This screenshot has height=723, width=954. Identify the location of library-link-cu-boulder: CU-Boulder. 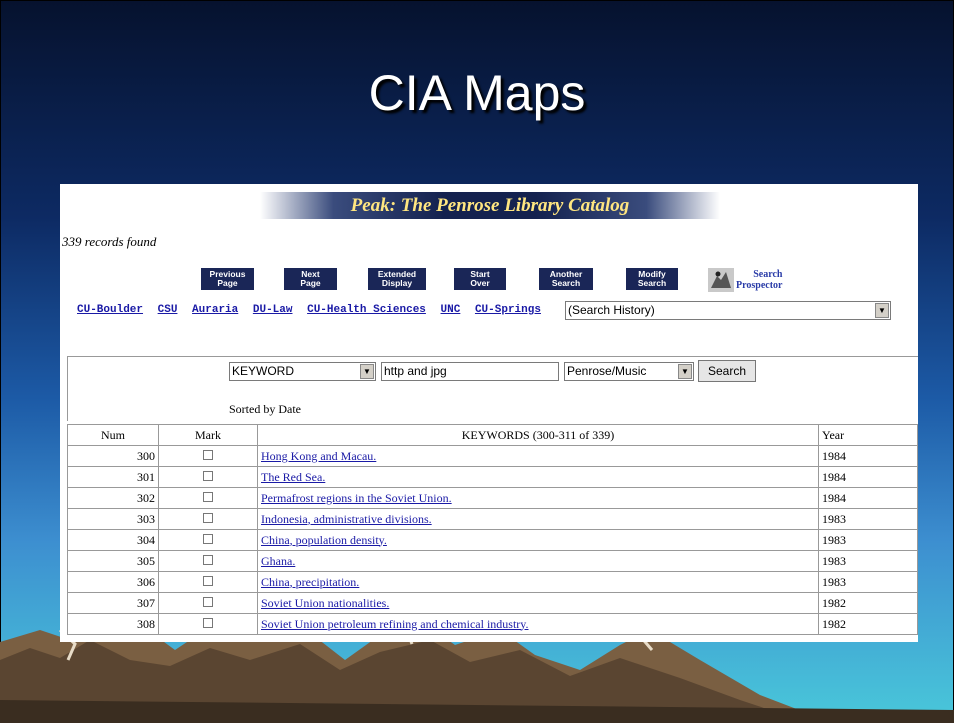
(110, 310).